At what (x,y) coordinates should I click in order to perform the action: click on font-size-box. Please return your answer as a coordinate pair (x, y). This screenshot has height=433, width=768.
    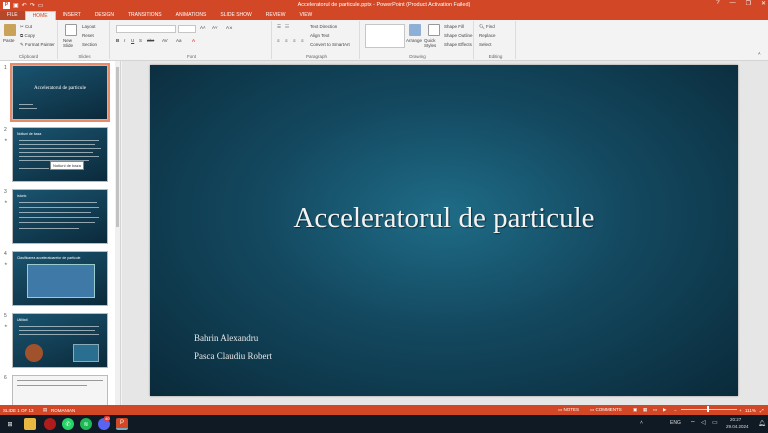
    Looking at the image, I should click on (187, 29).